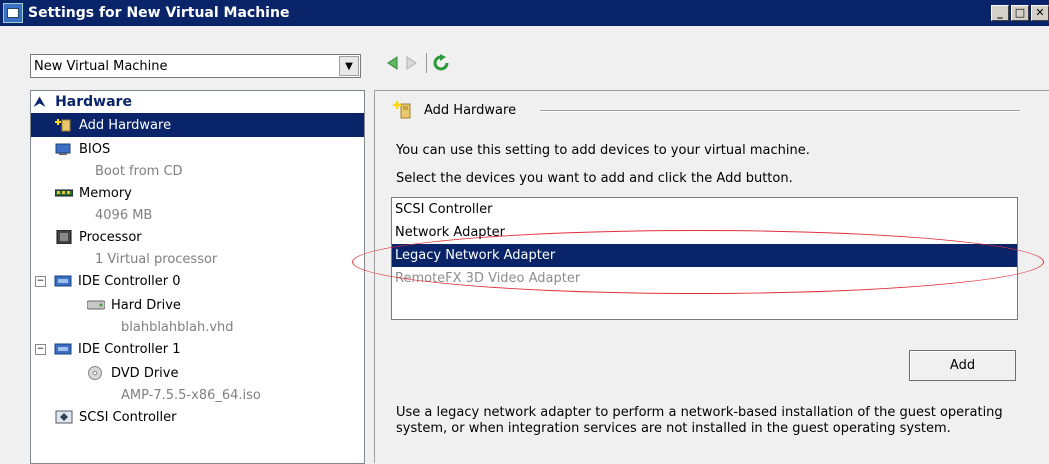  I want to click on tree-item-detail: blahblahblah.vhd, so click(177, 327).